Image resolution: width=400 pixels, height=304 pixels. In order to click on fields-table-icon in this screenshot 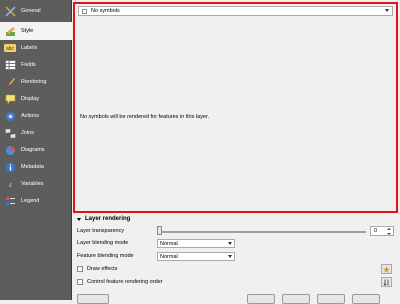, I will do `click(10, 65)`.